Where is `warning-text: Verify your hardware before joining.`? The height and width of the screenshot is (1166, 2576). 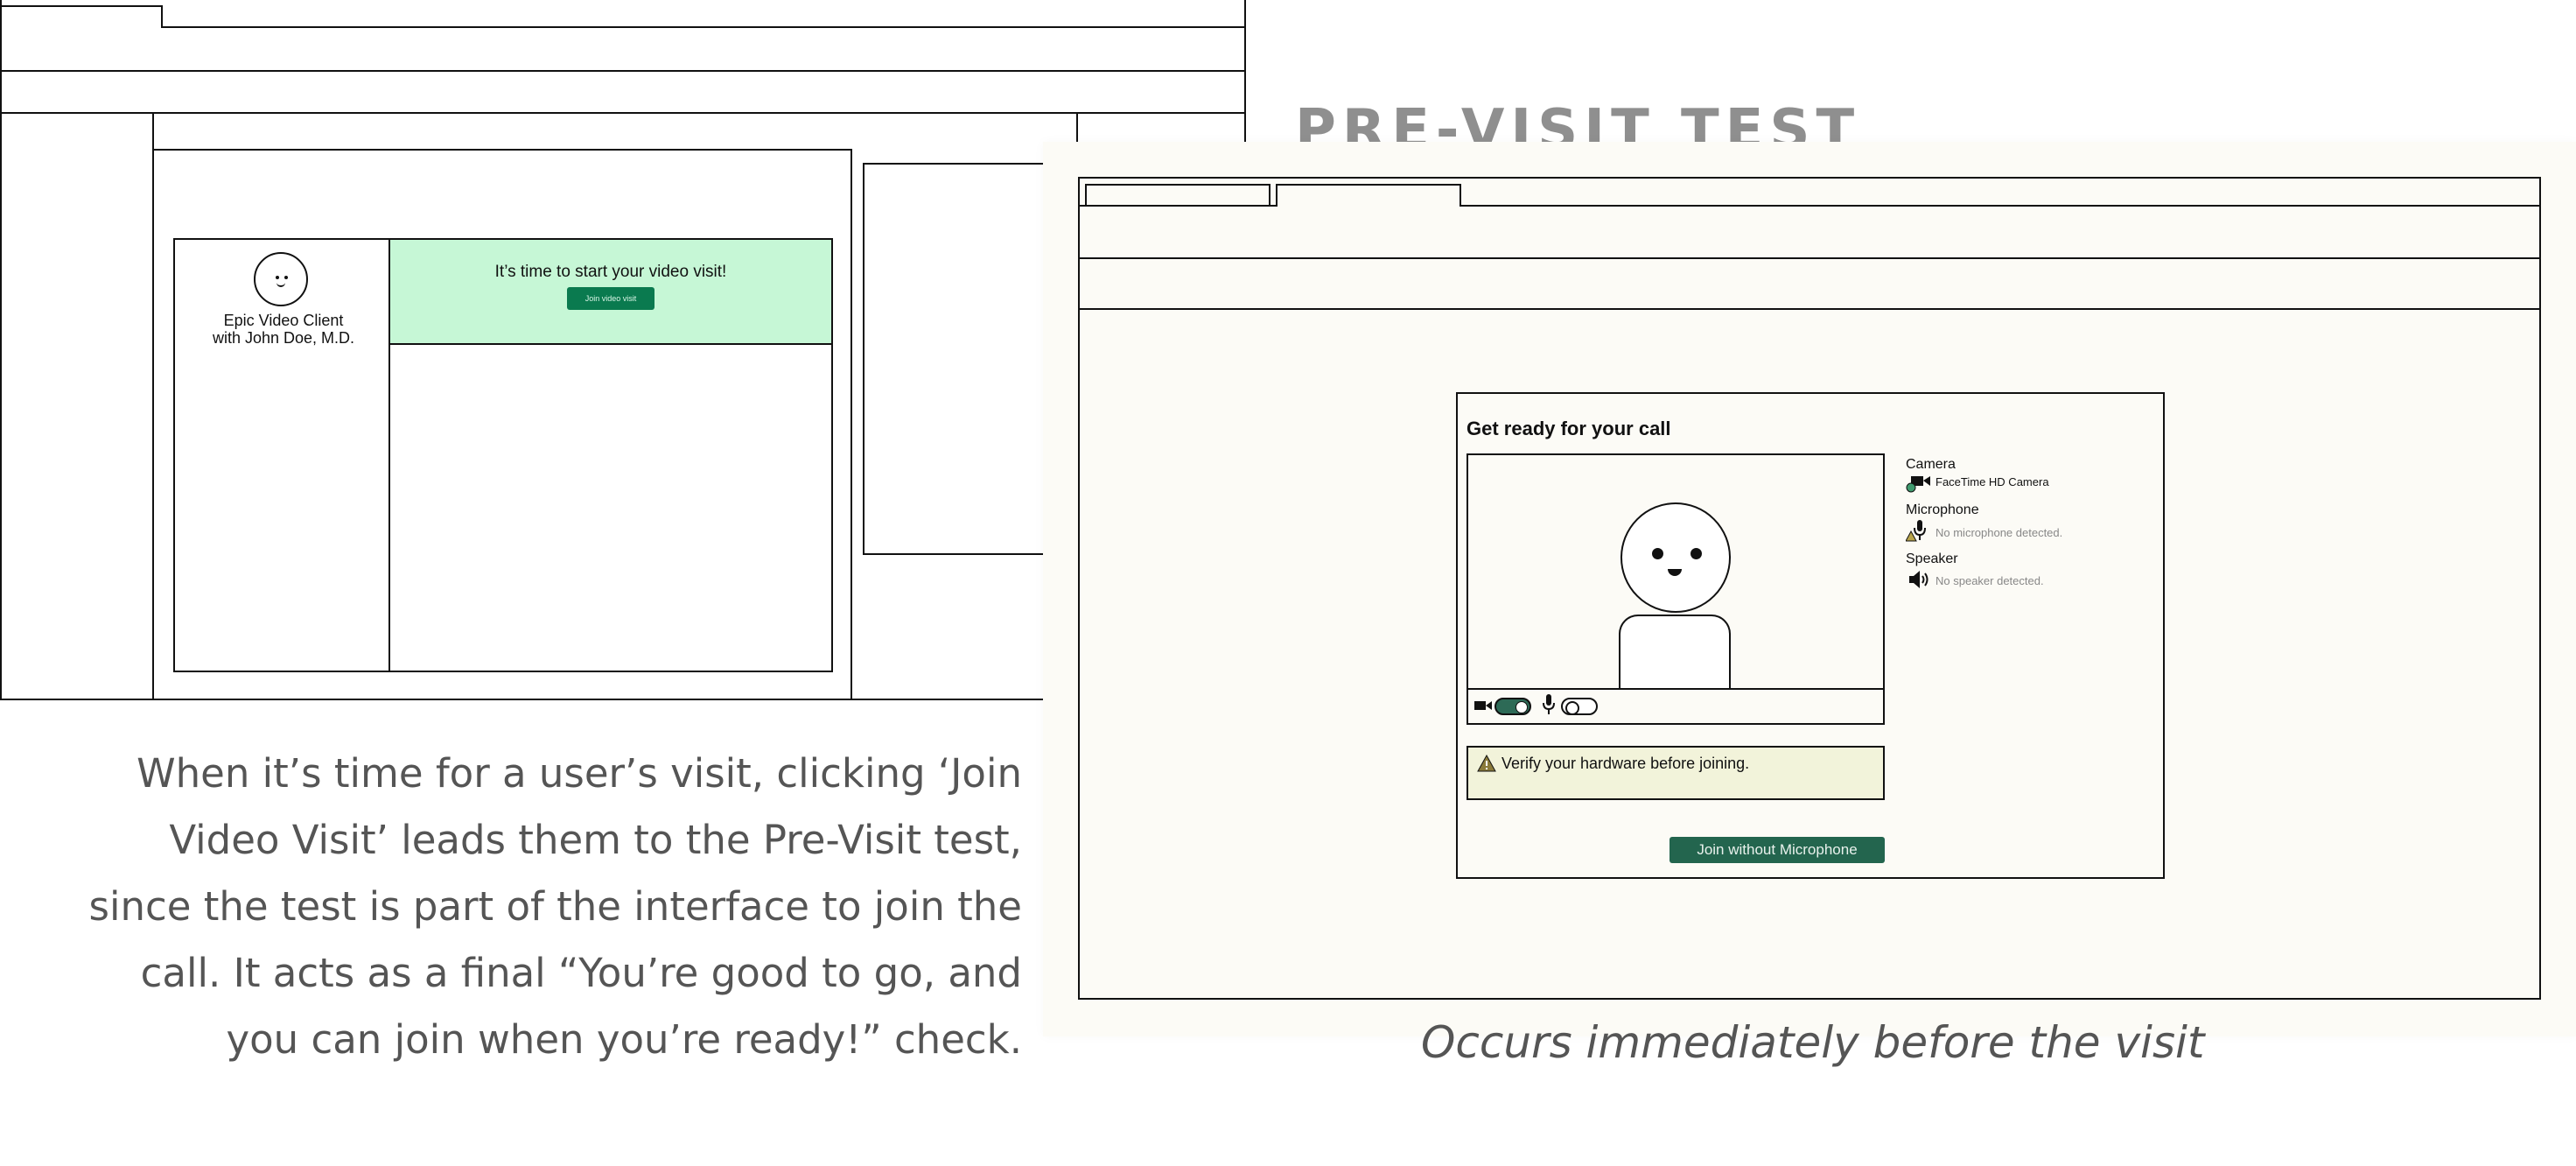
warning-text: Verify your hardware before joining. is located at coordinates (1626, 763).